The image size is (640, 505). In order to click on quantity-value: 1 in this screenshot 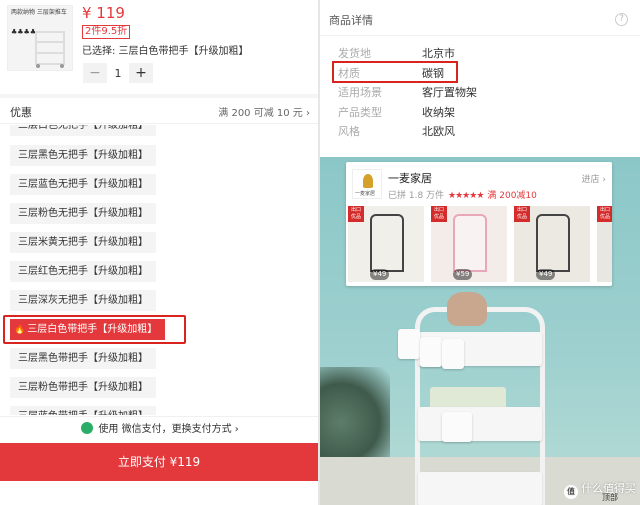, I will do `click(118, 73)`.